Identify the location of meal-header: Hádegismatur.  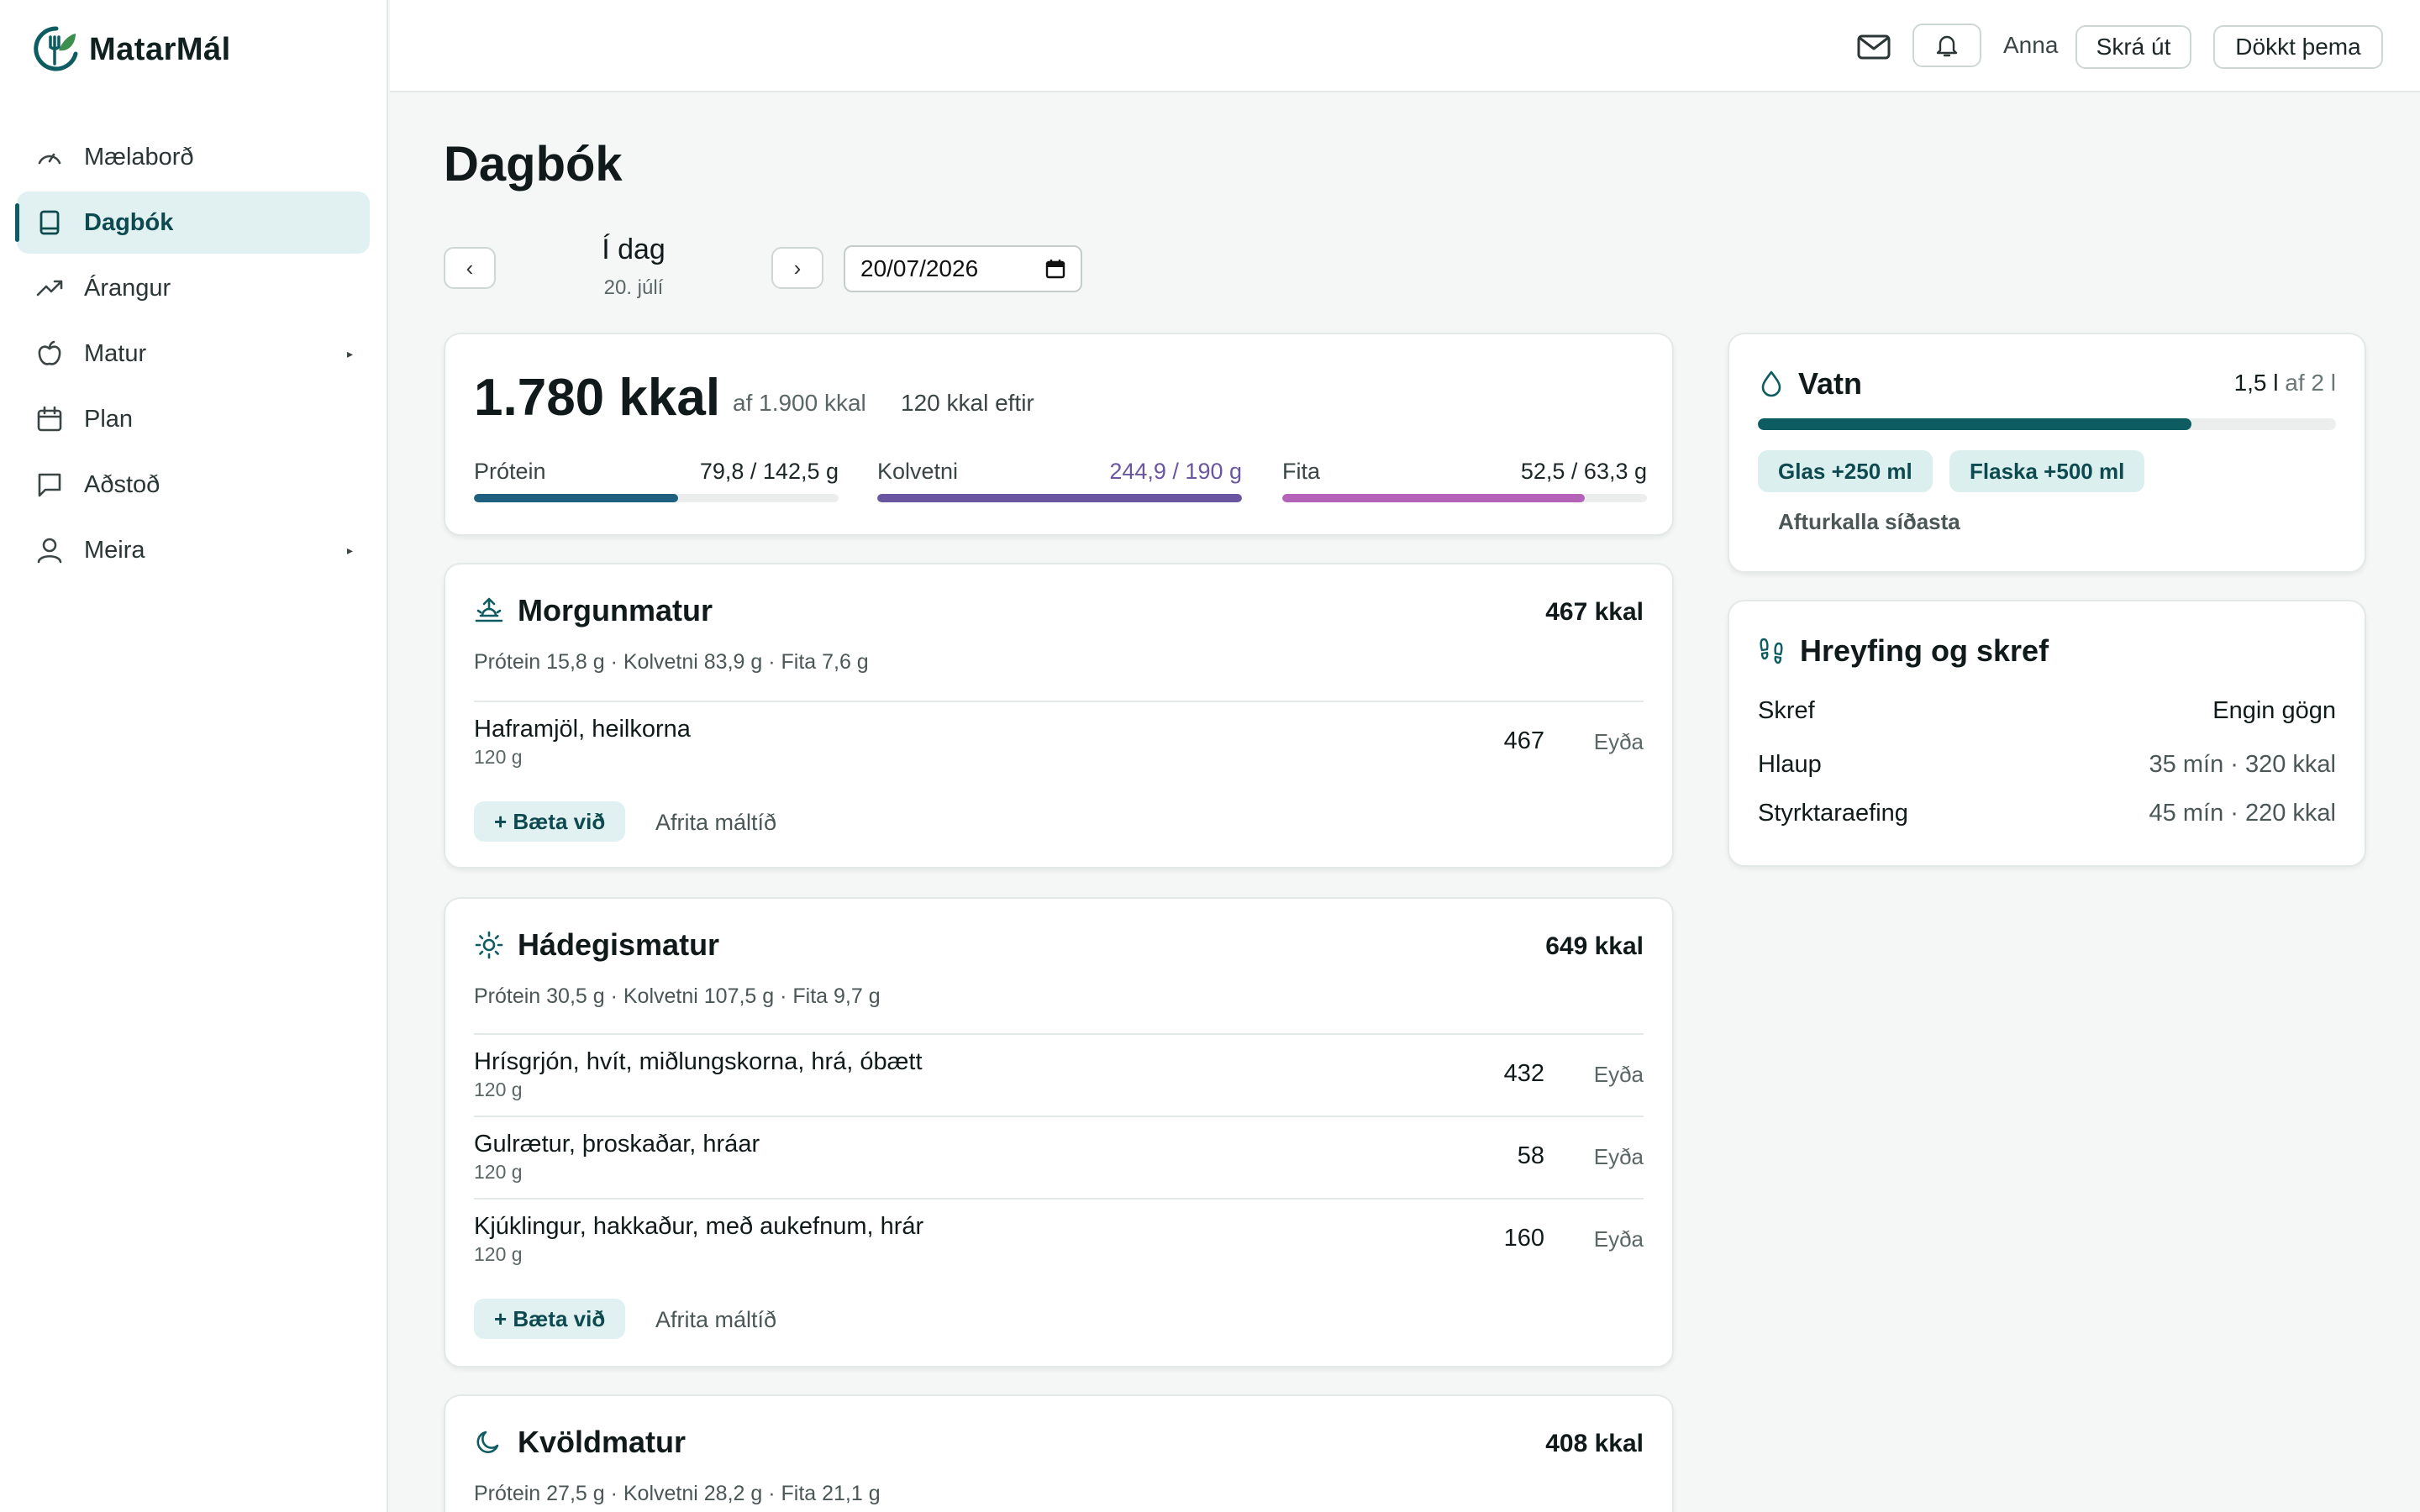
(597, 945).